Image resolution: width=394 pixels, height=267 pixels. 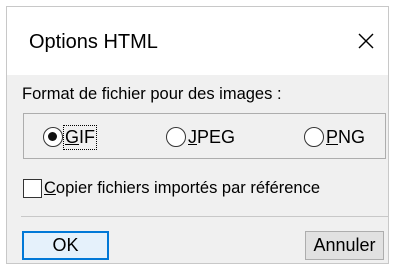 What do you see at coordinates (80, 137) in the screenshot?
I see `radio-gif-label: GIF` at bounding box center [80, 137].